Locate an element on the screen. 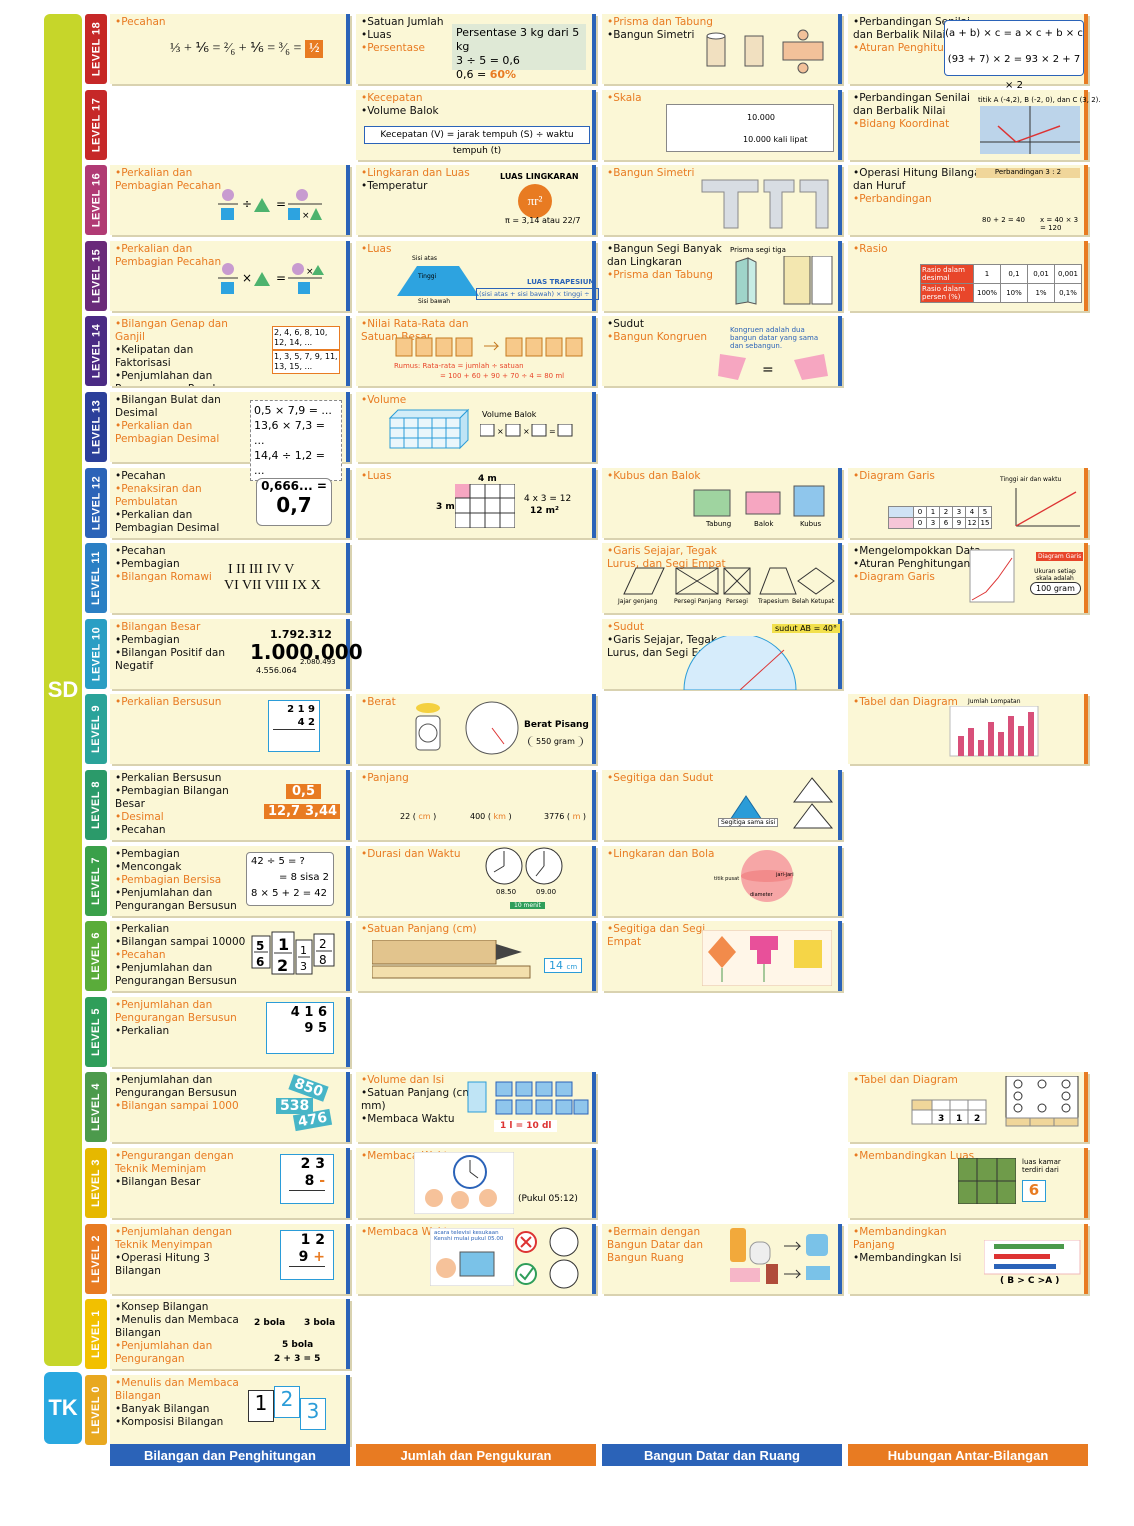 Image resolution: width=1134 pixels, height=1526 pixels. duration-label: 10 menit is located at coordinates (527, 905).